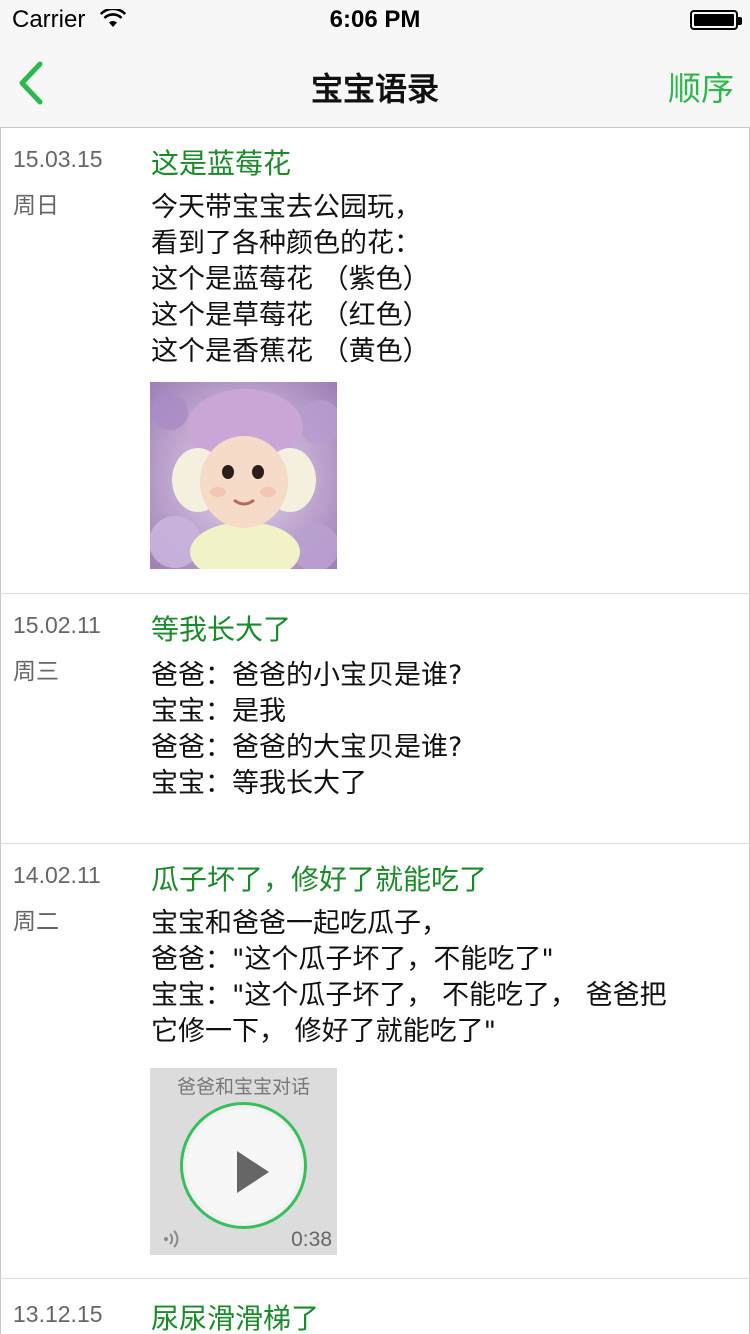 The width and height of the screenshot is (750, 1334). I want to click on page-title: 宝宝语录, so click(374, 89).